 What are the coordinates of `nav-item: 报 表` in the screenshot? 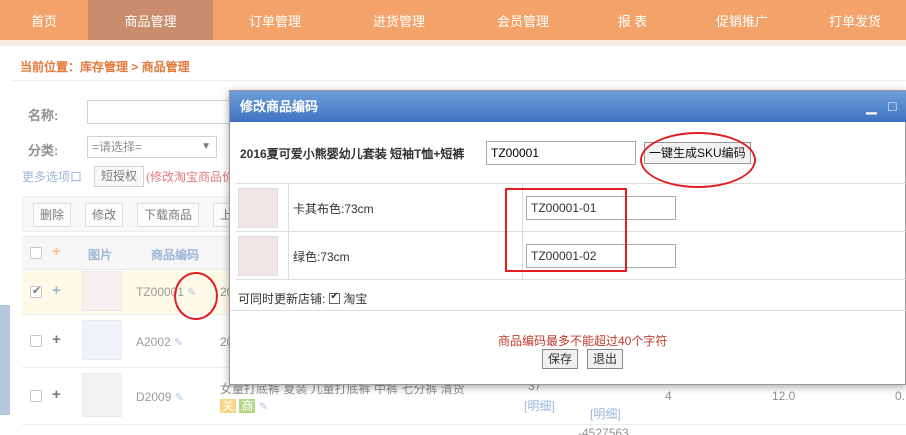 It's located at (632, 20).